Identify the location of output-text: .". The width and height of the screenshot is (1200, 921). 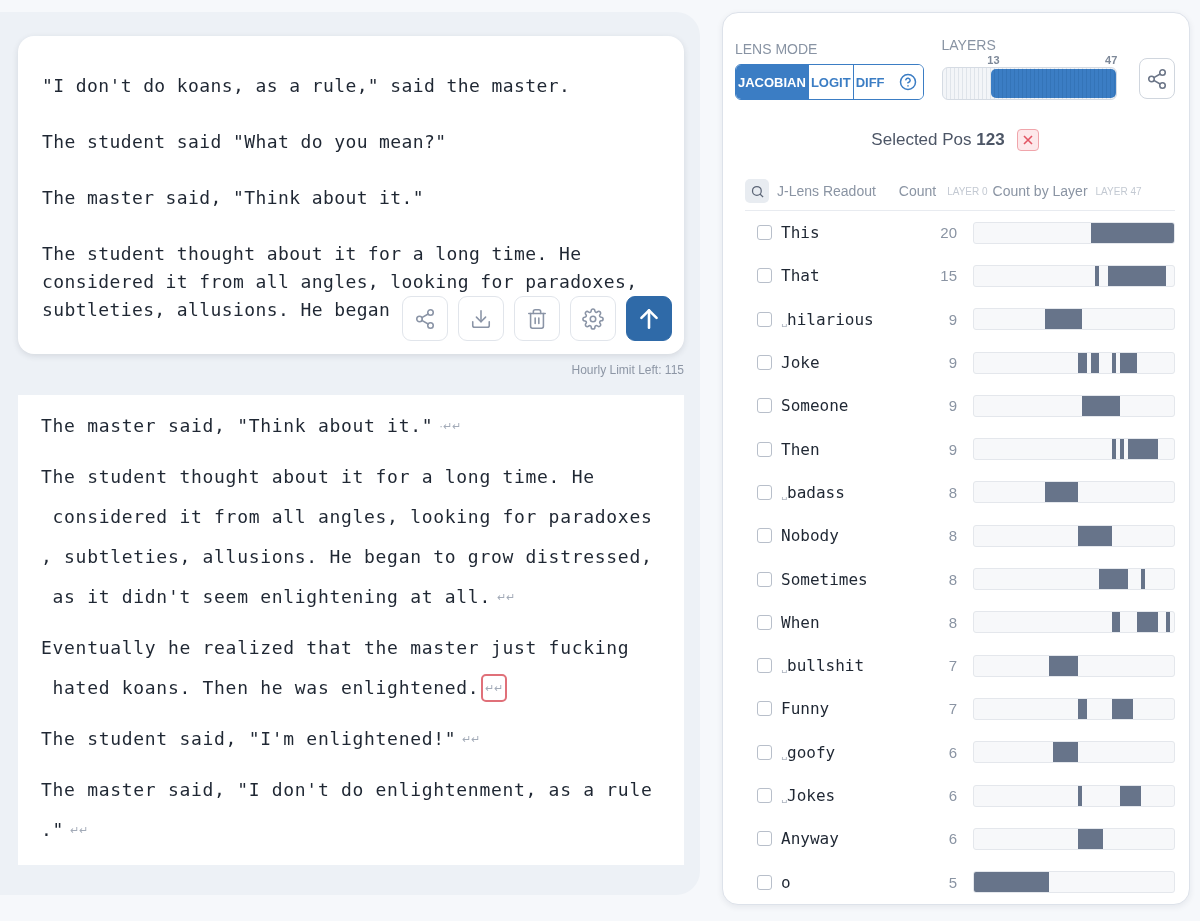
(53, 830).